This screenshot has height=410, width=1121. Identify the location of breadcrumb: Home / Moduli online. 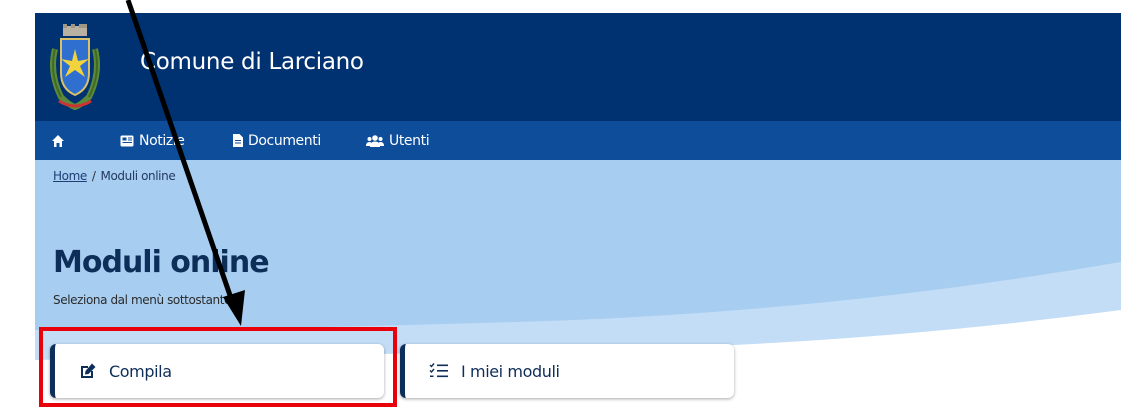
(114, 176).